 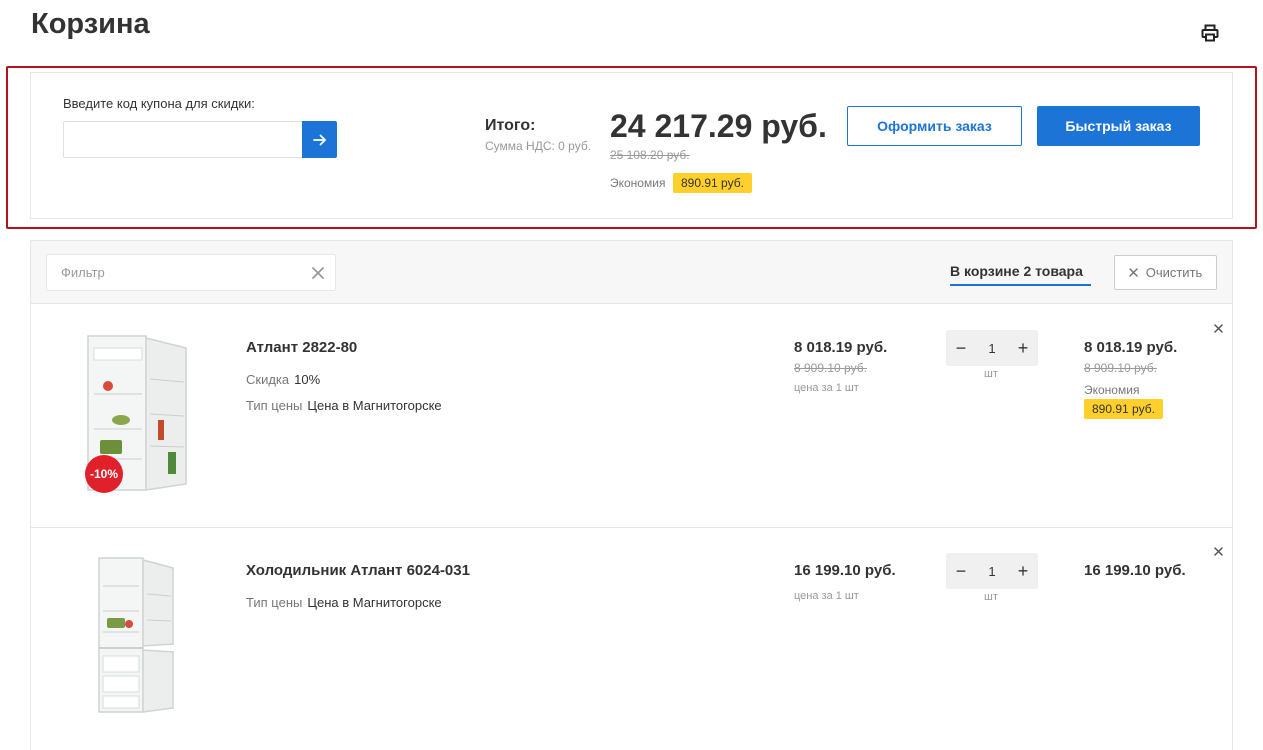 What do you see at coordinates (1020, 285) in the screenshot?
I see `tab-underline` at bounding box center [1020, 285].